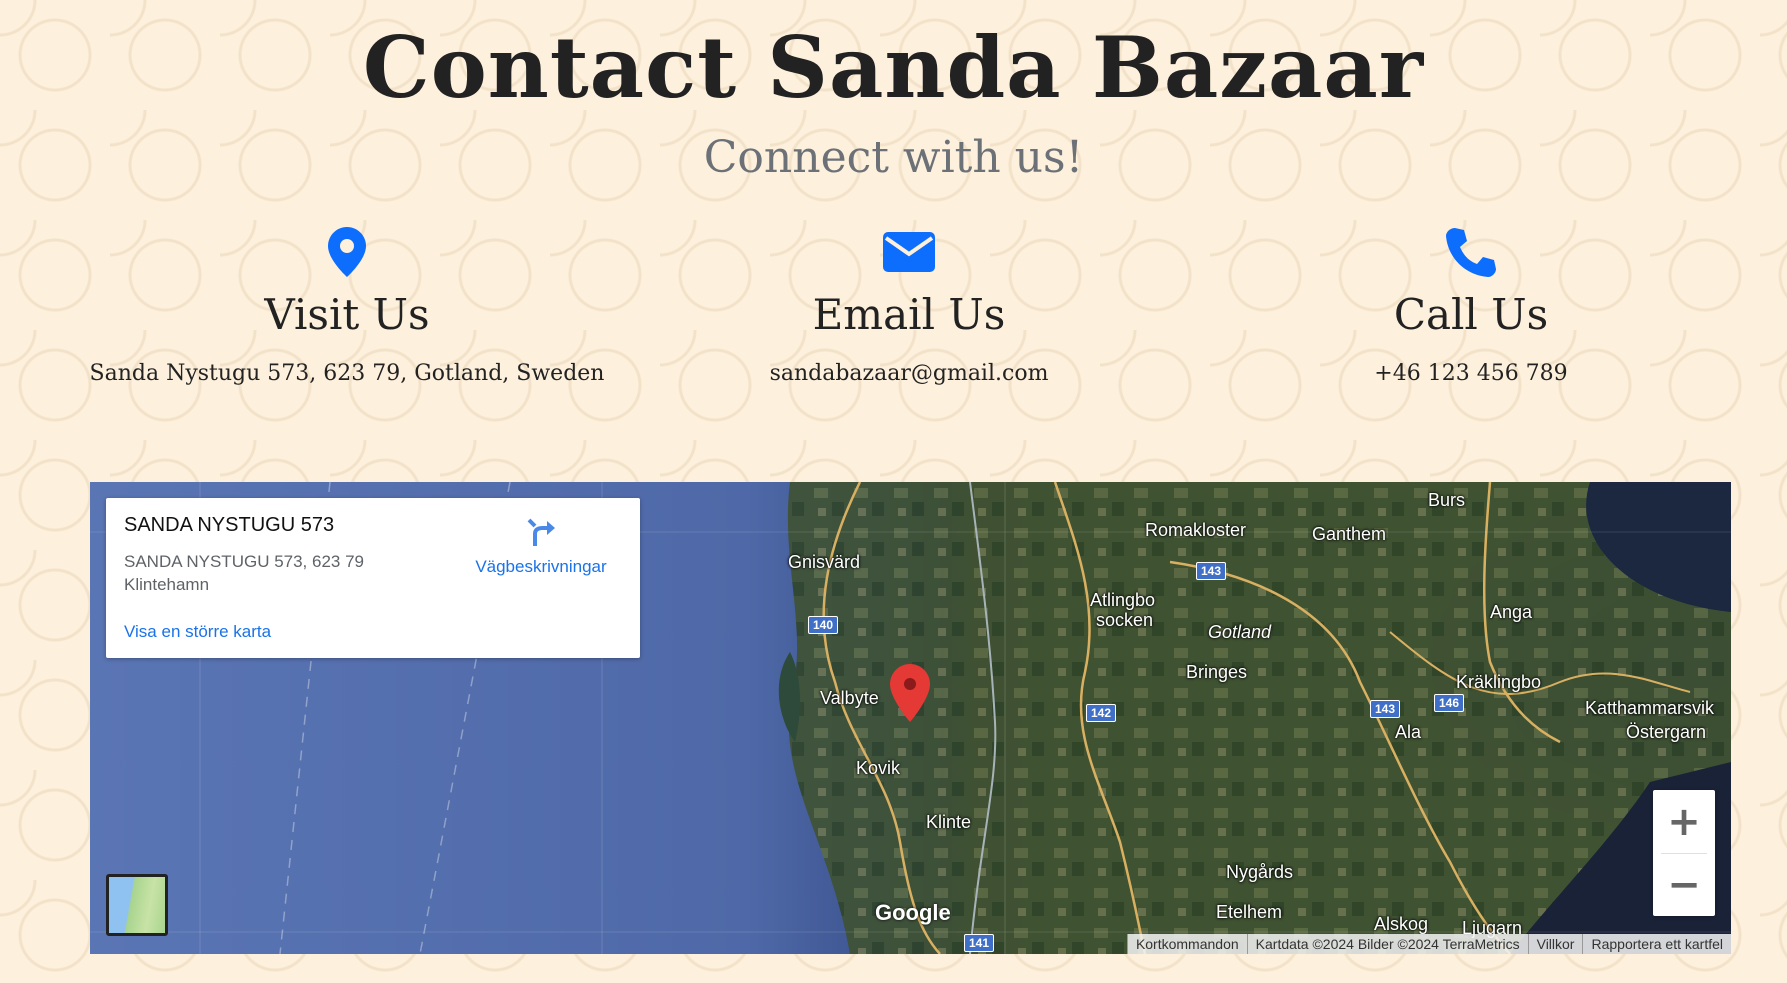  What do you see at coordinates (347, 252) in the screenshot?
I see `map-marker-icon` at bounding box center [347, 252].